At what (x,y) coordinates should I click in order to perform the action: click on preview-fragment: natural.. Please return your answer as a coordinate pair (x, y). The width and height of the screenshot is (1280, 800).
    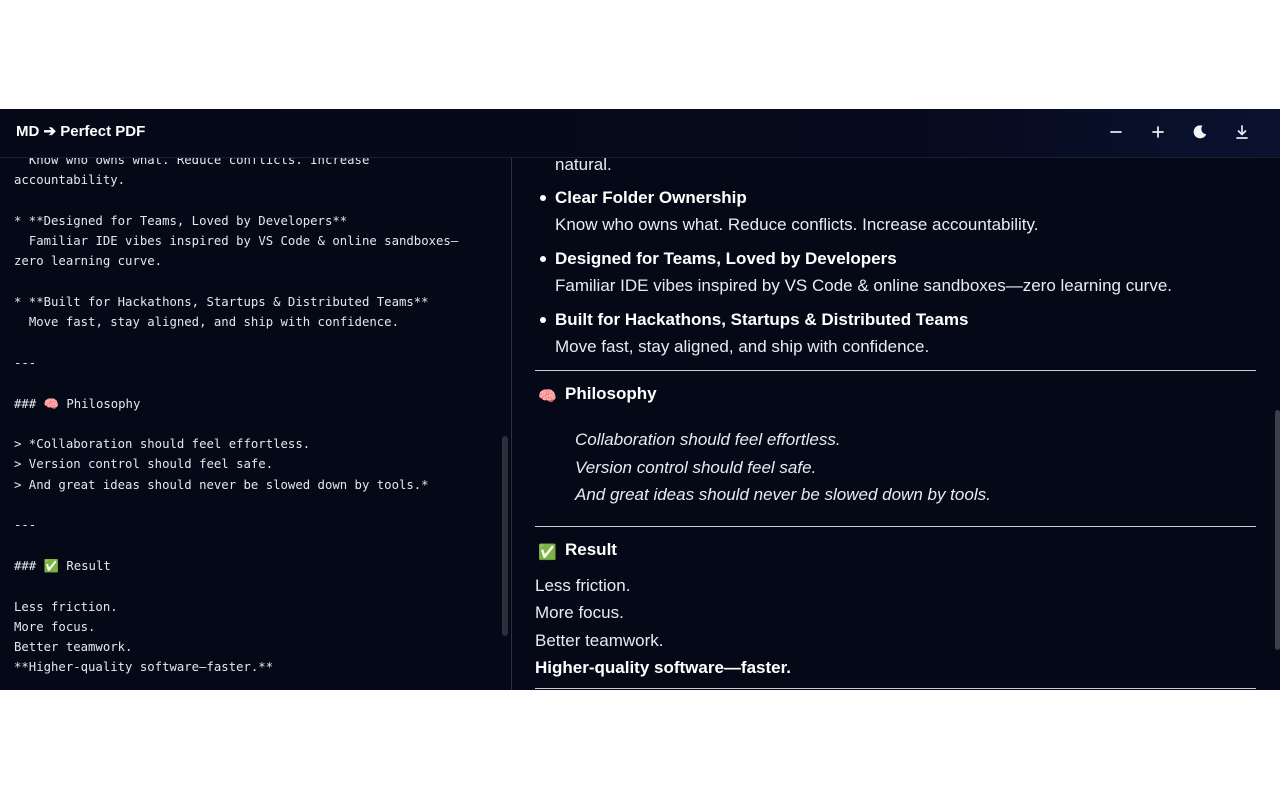
    Looking at the image, I should click on (583, 166).